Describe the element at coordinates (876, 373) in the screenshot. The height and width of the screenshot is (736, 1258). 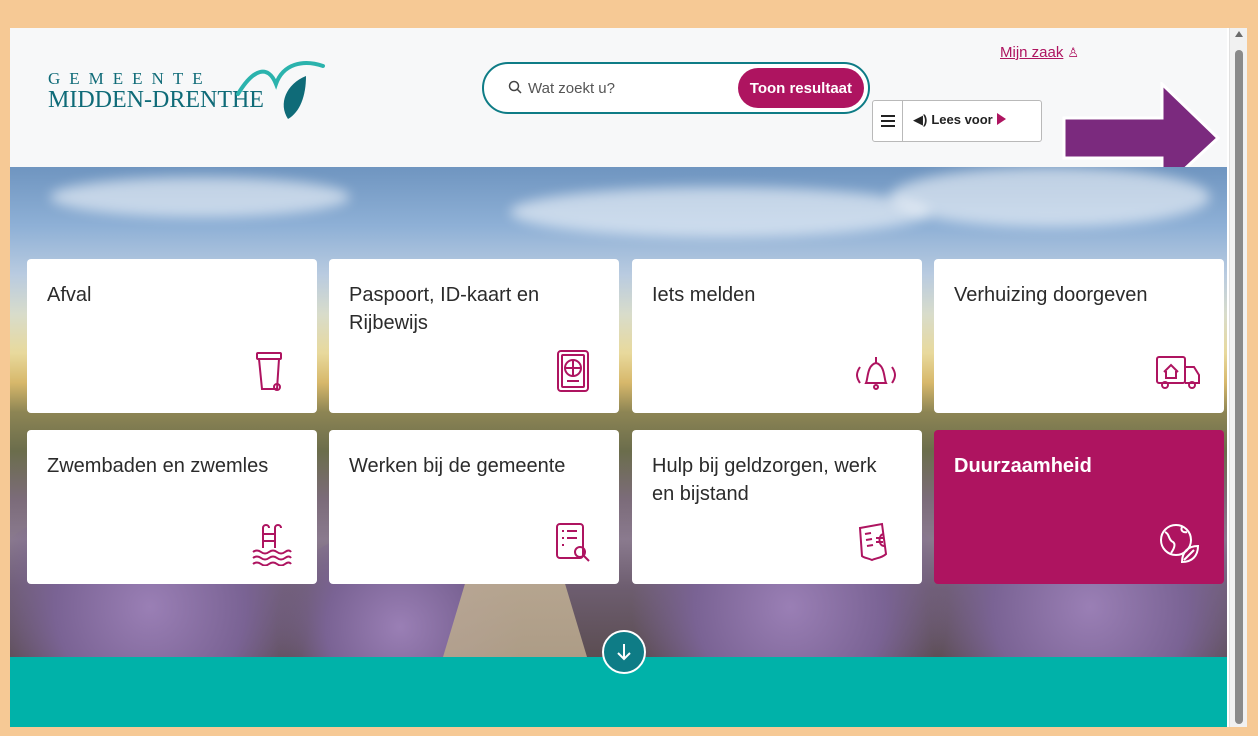
I see `bell-ringing-icon` at that location.